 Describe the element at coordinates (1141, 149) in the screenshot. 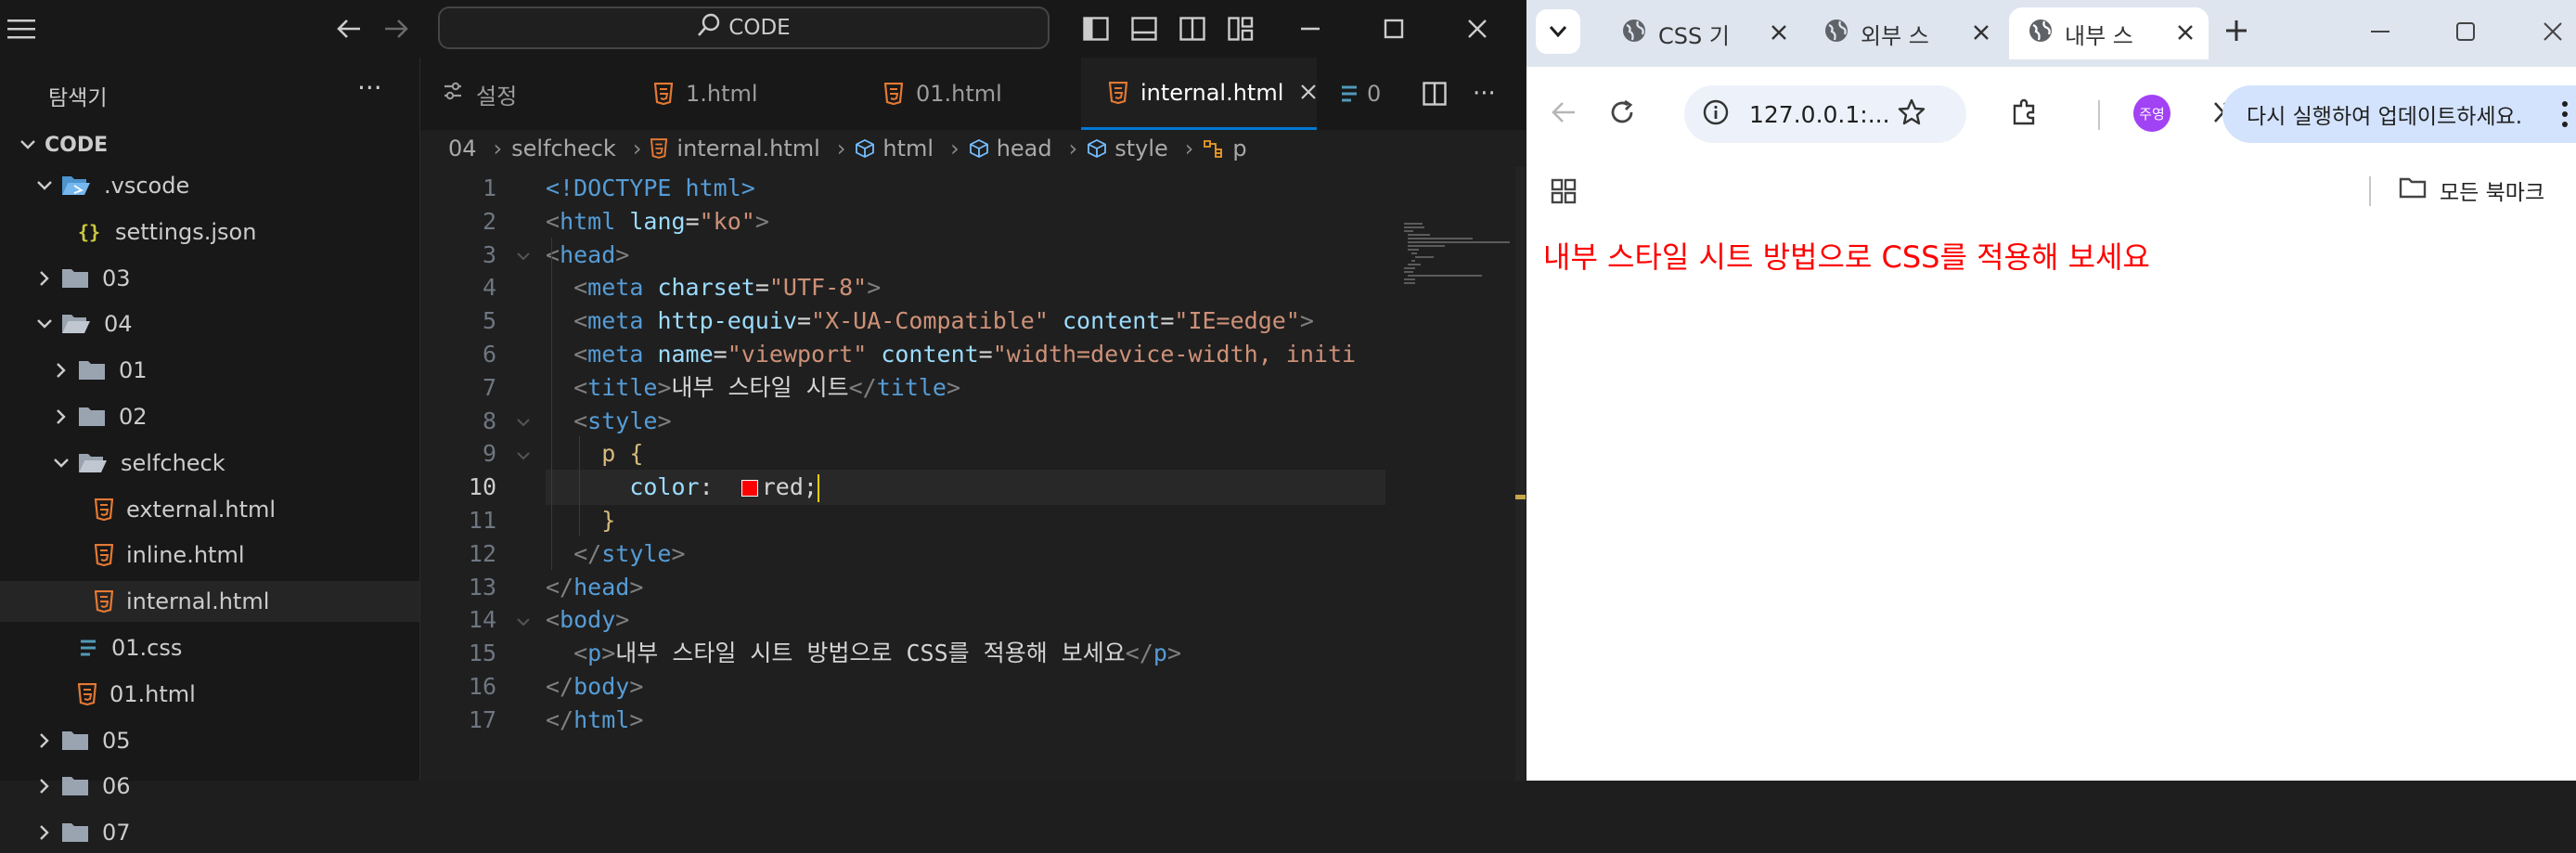

I see `breadcrumb-item: style` at that location.